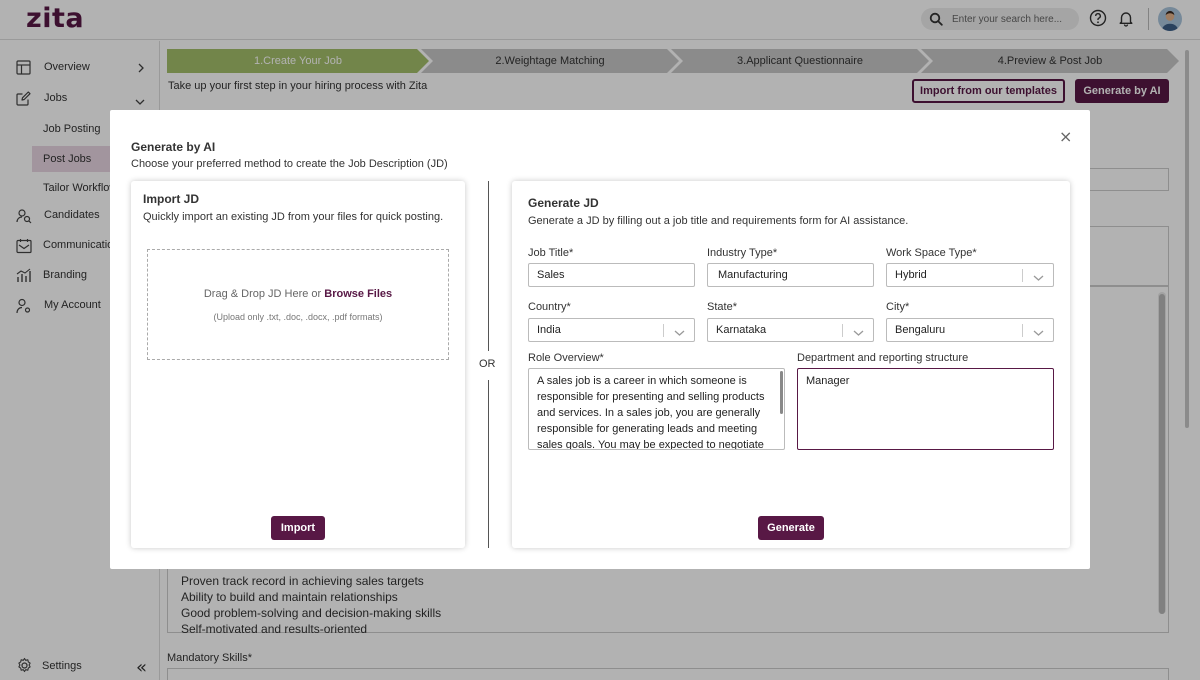  What do you see at coordinates (611, 275) in the screenshot?
I see `job-title-input: Sales` at bounding box center [611, 275].